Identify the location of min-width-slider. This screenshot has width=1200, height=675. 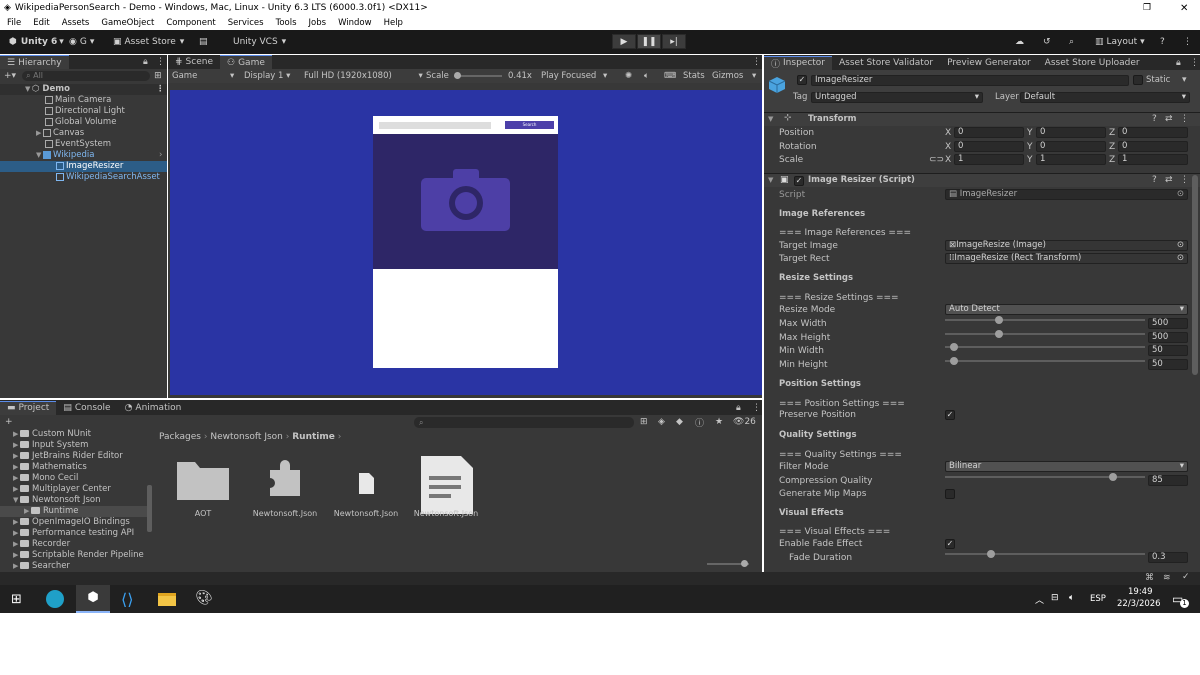
(1045, 347).